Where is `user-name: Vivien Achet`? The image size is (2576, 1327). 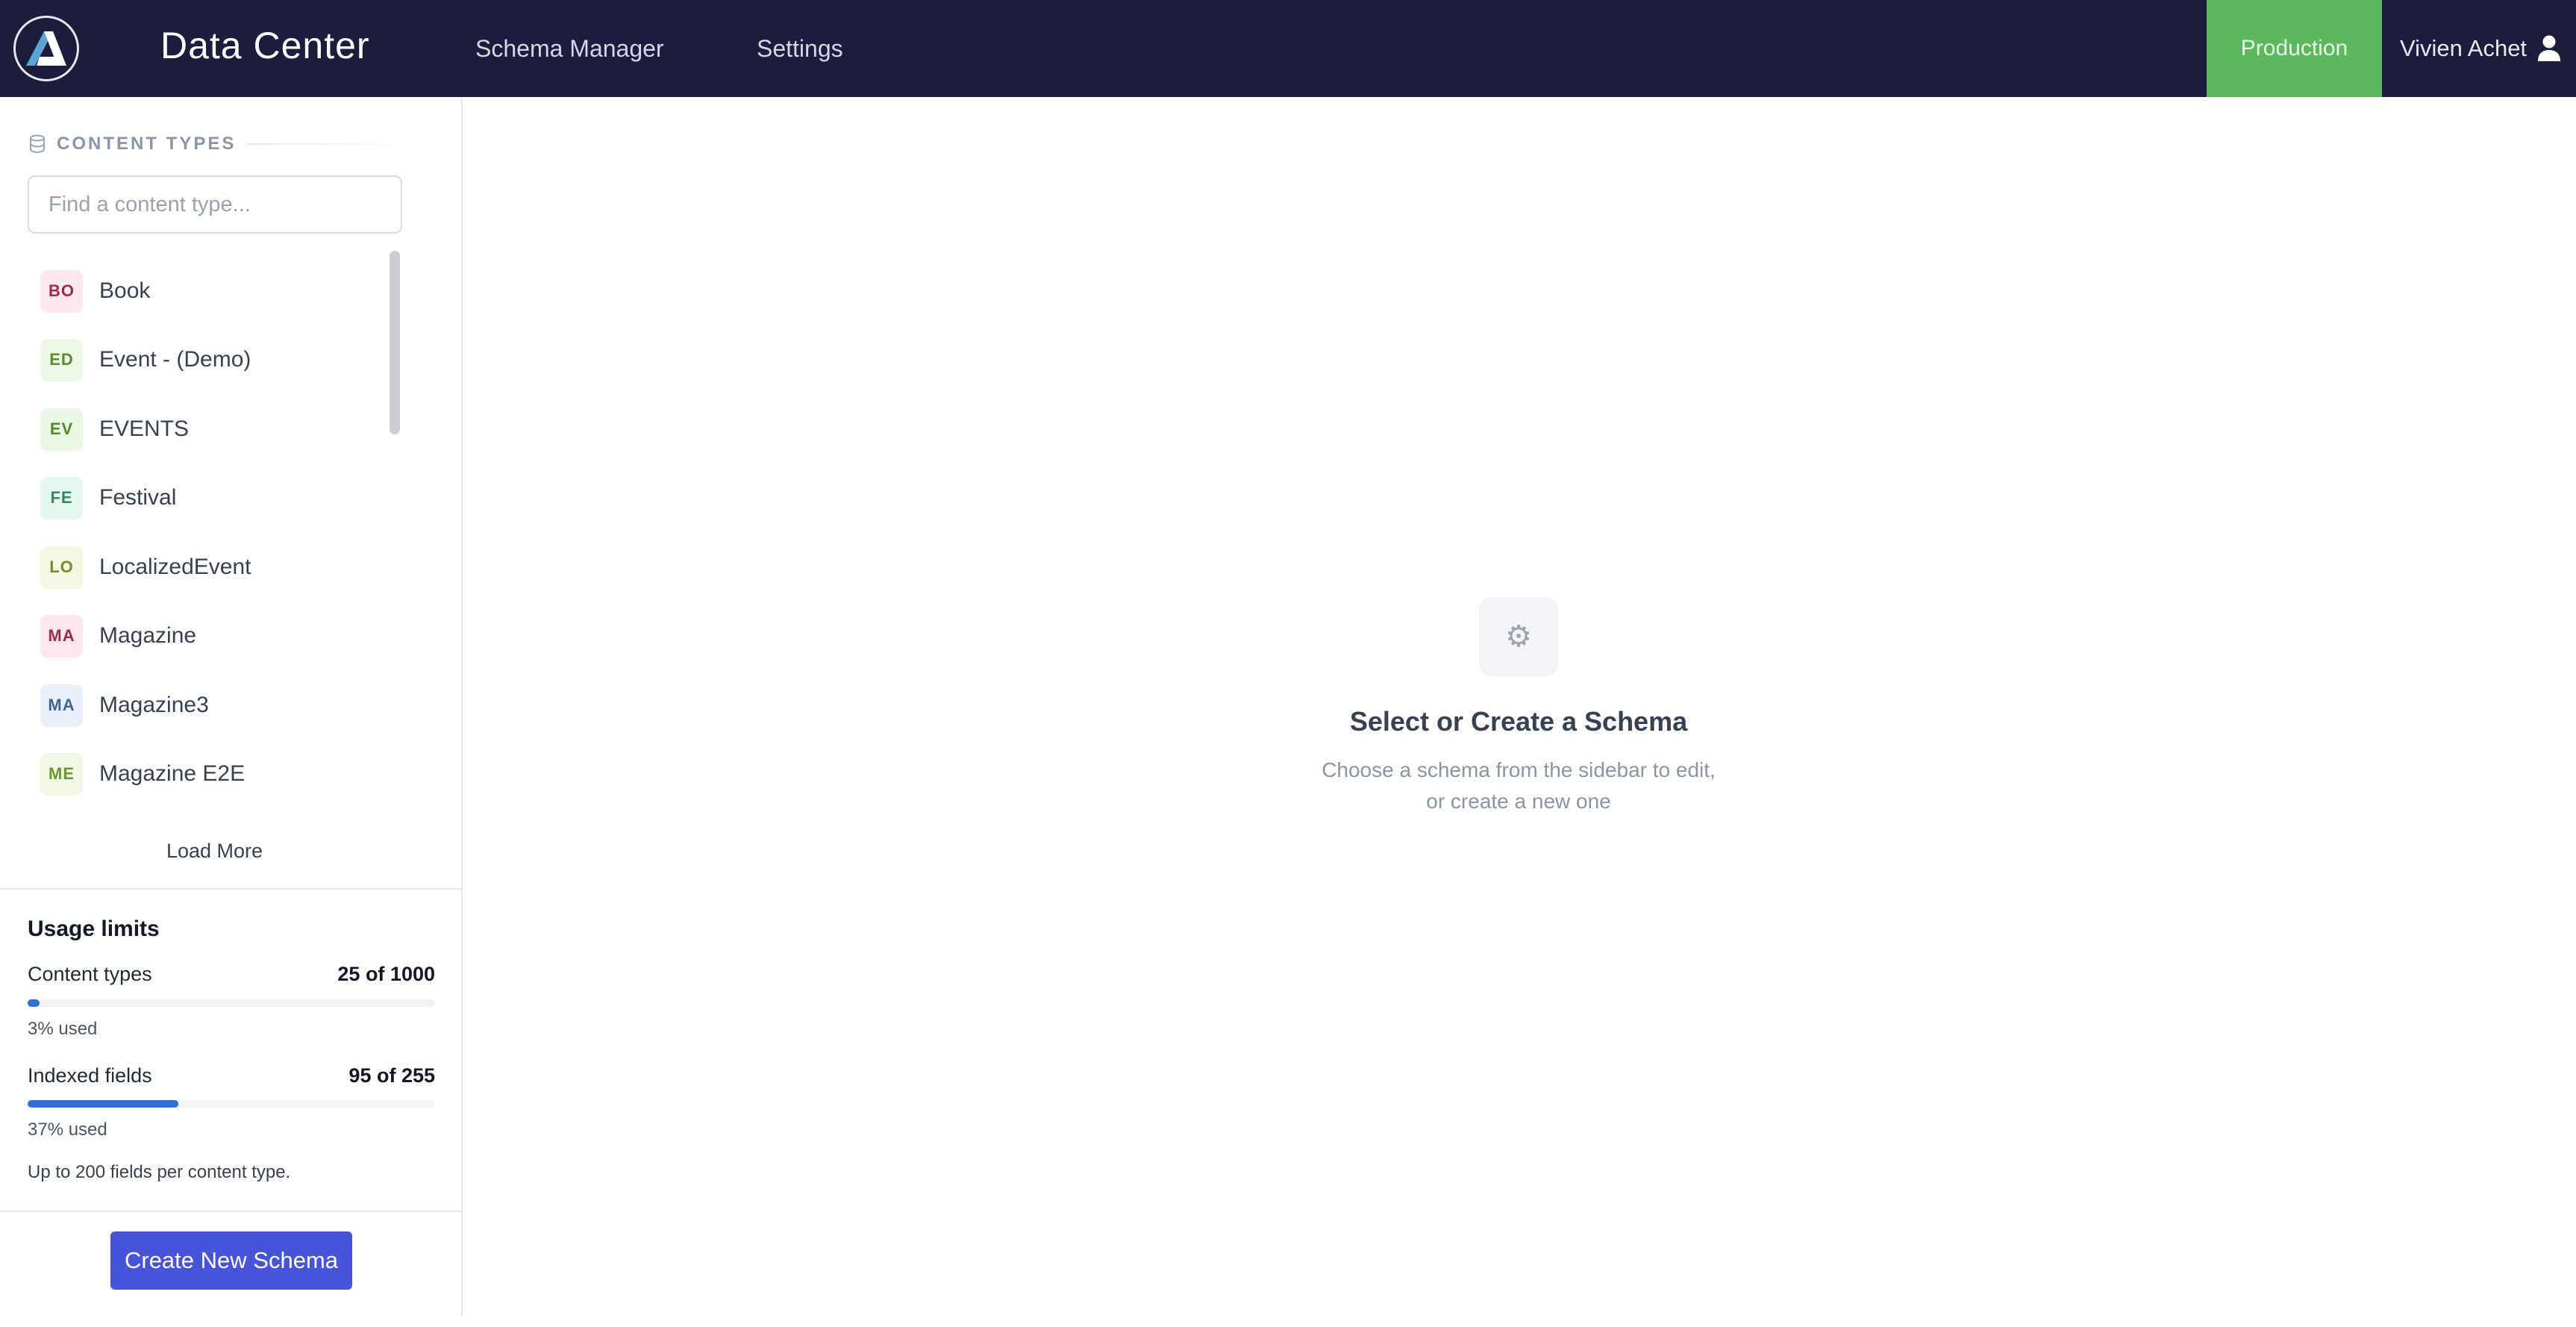
user-name: Vivien Achet is located at coordinates (2463, 48).